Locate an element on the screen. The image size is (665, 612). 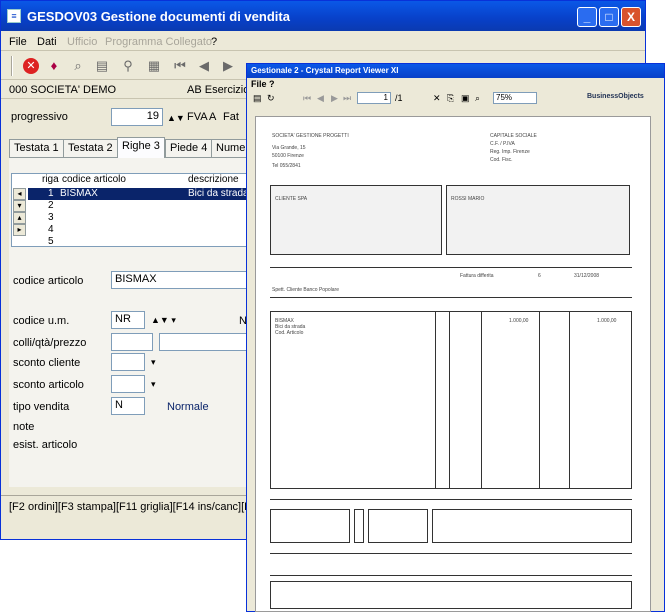
sconto-cliente-input is located at coordinates (128, 362).